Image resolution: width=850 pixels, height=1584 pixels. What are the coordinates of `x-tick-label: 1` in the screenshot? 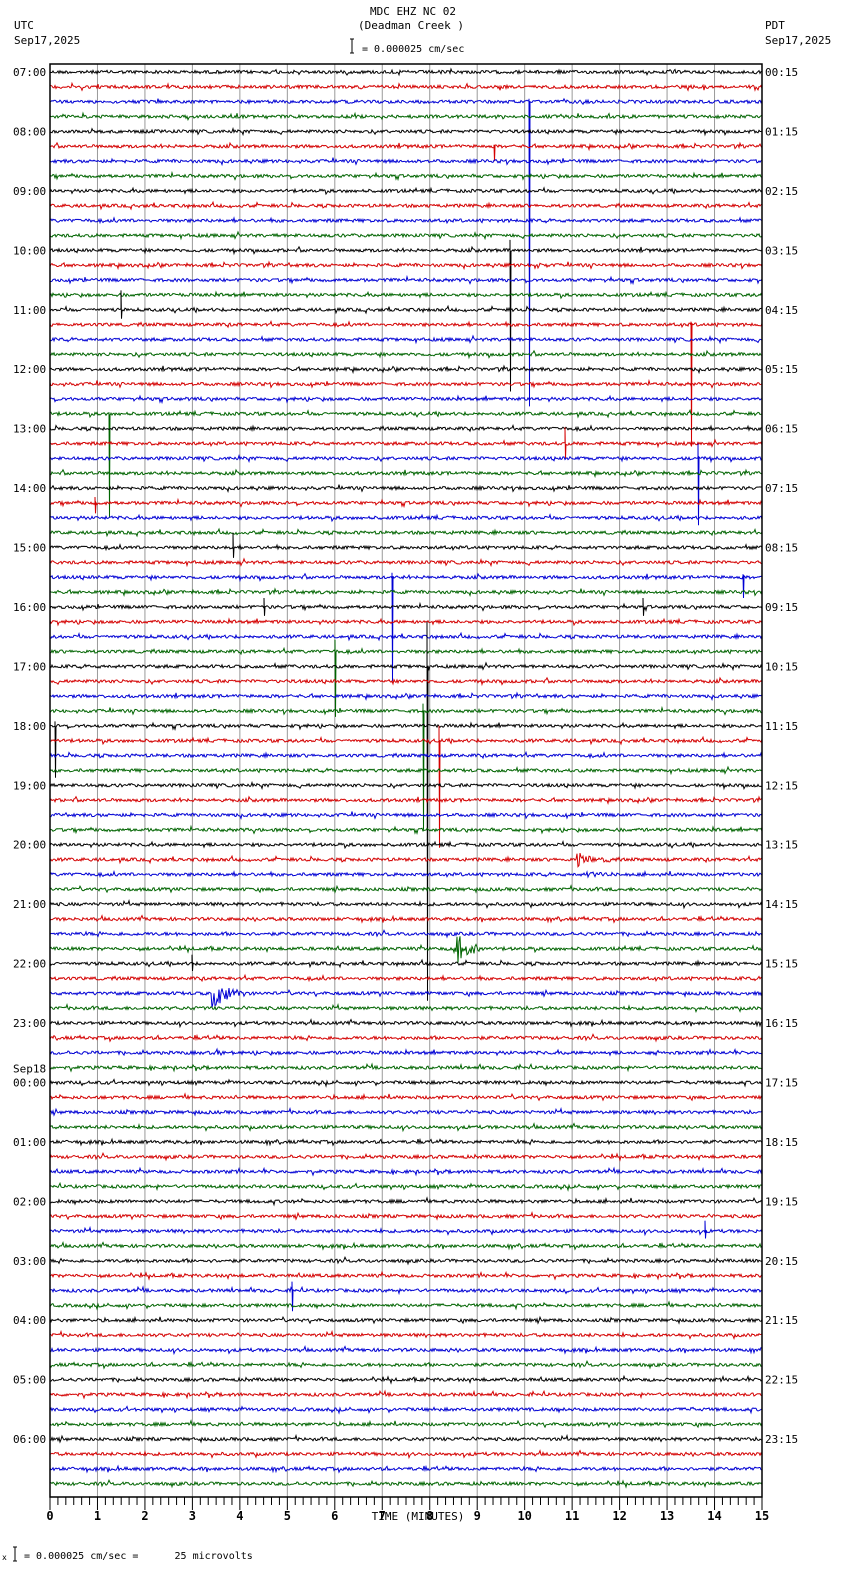 It's located at (97, 1516).